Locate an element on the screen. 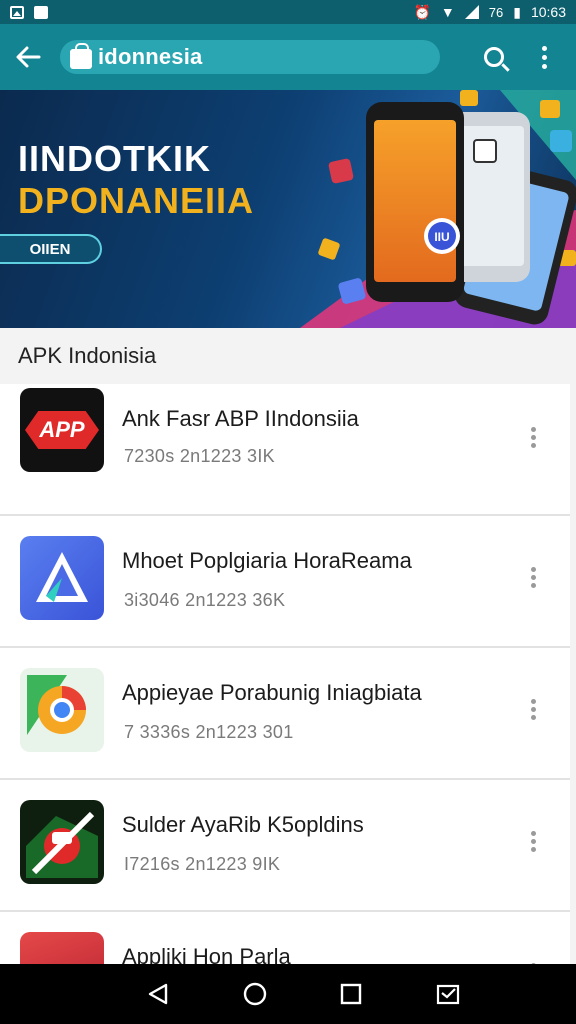 The height and width of the screenshot is (1024, 576). triangle-logo-icon is located at coordinates (62, 578).